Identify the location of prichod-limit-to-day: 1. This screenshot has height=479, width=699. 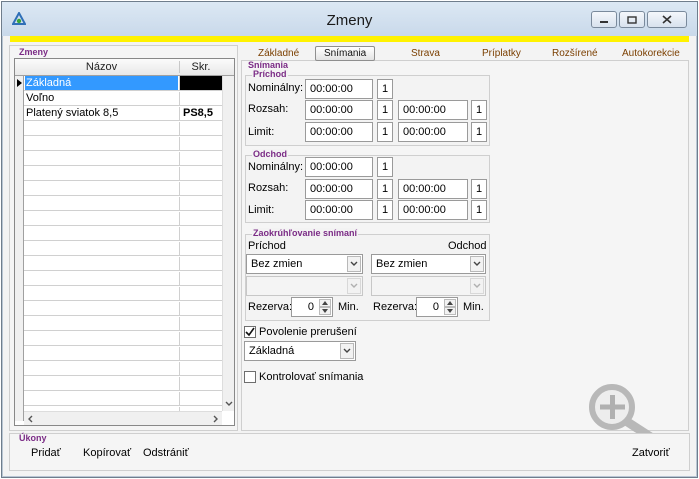
(479, 132).